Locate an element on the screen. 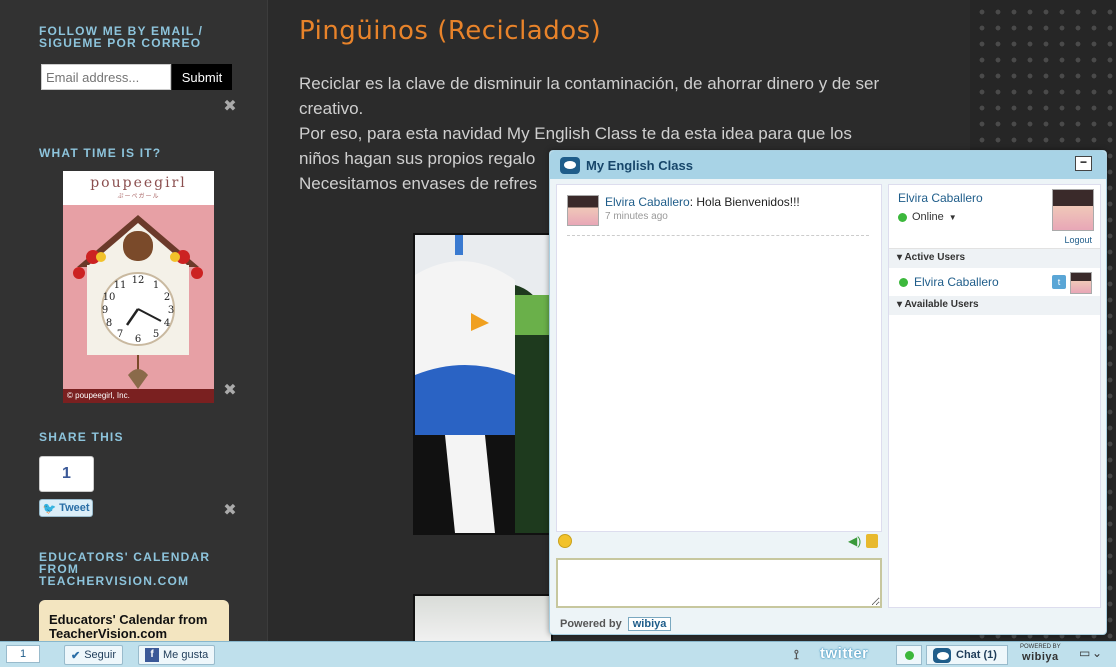 The height and width of the screenshot is (667, 1116). smiley-icon is located at coordinates (565, 541).